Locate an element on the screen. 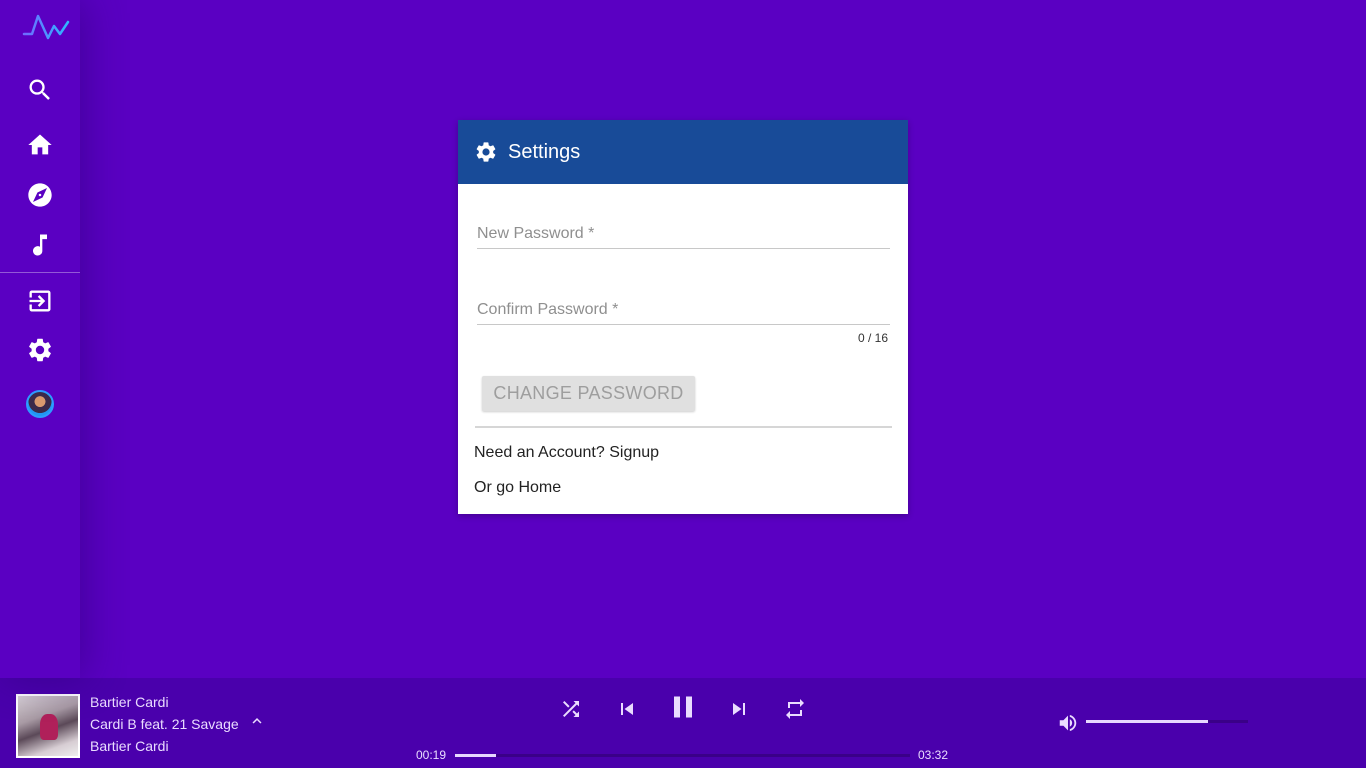 The width and height of the screenshot is (1366, 768). sidebar is located at coordinates (40, 339).